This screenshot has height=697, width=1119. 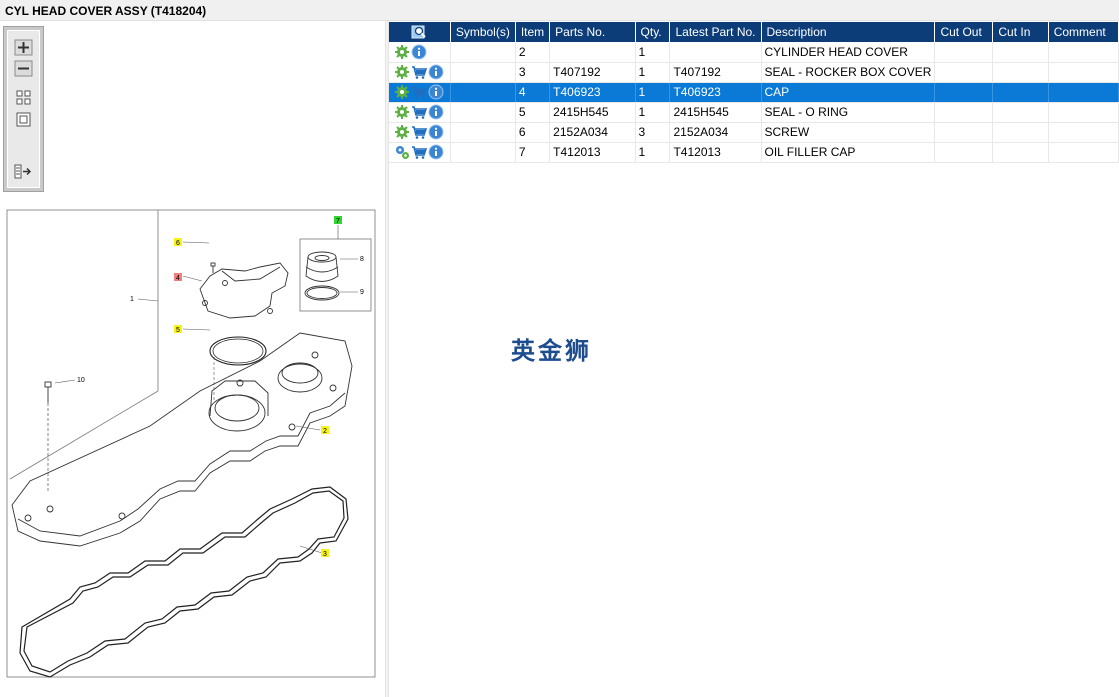 I want to click on callout-7: 7, so click(x=338, y=220).